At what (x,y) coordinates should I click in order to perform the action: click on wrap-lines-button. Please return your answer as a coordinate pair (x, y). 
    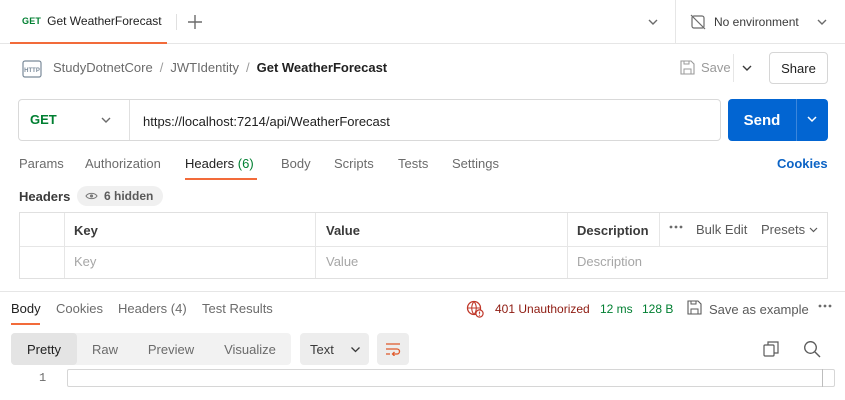
    Looking at the image, I should click on (393, 349).